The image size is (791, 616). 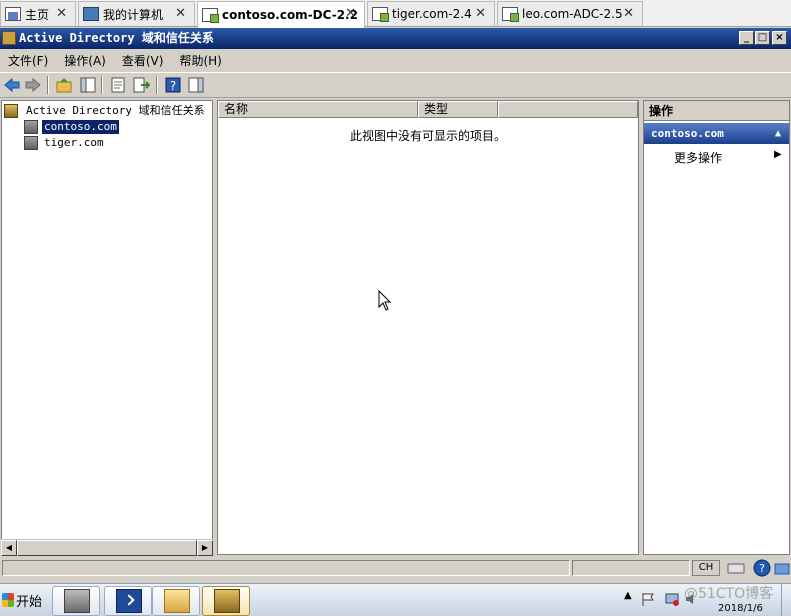 What do you see at coordinates (395, 38) in the screenshot?
I see `window-title-bar: Active Directory 域和信任关系 _ □ ×` at bounding box center [395, 38].